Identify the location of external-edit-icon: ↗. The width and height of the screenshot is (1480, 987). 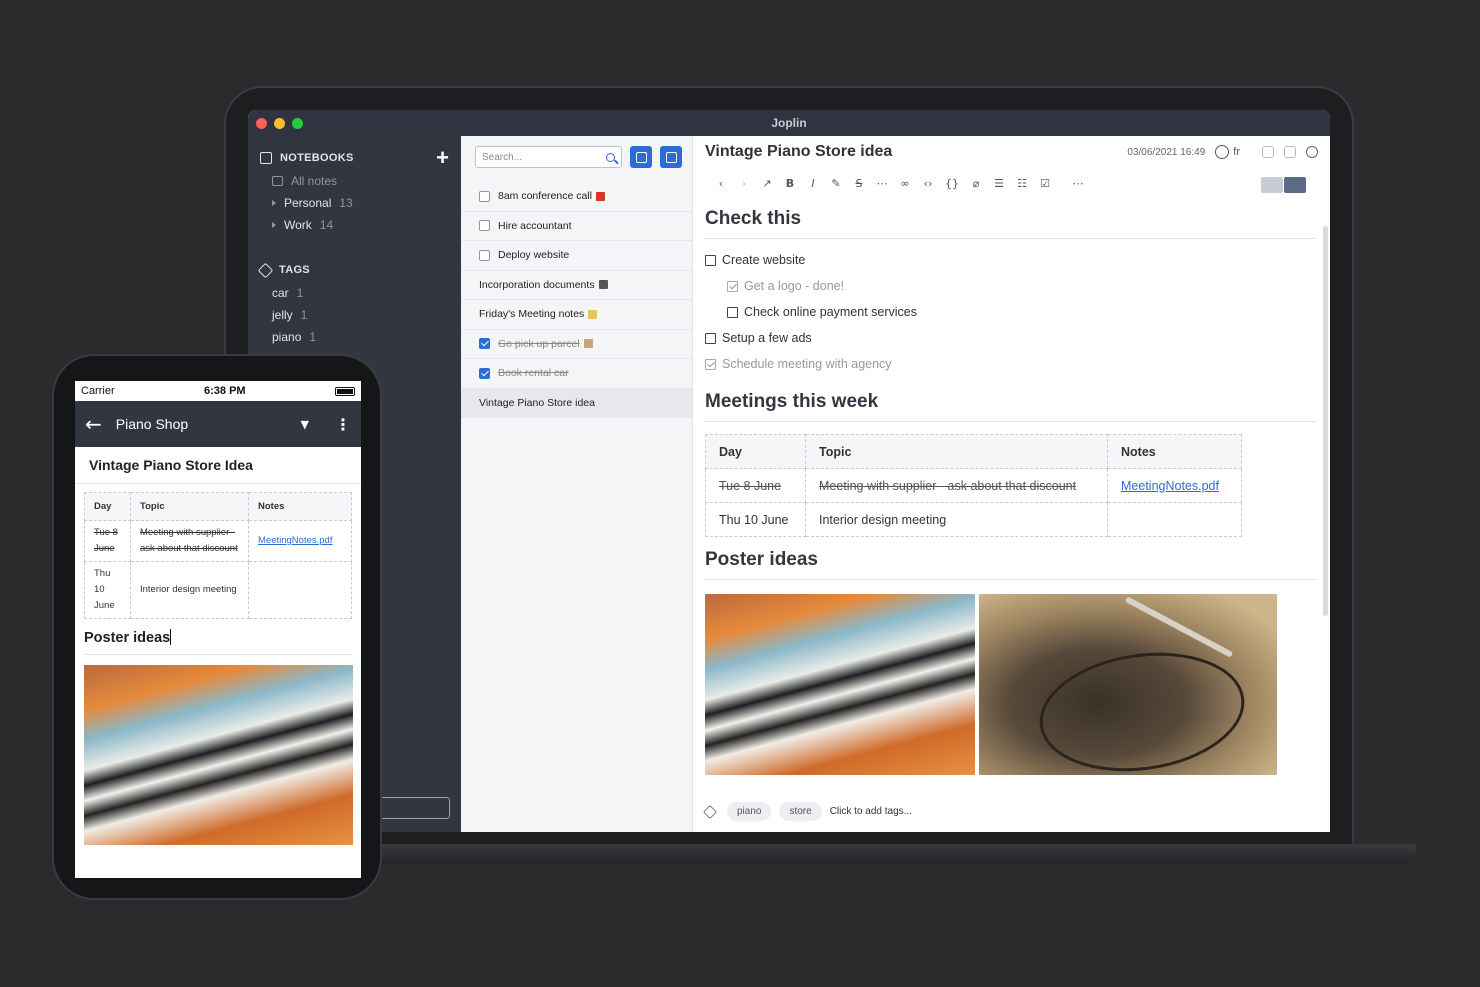
(767, 183).